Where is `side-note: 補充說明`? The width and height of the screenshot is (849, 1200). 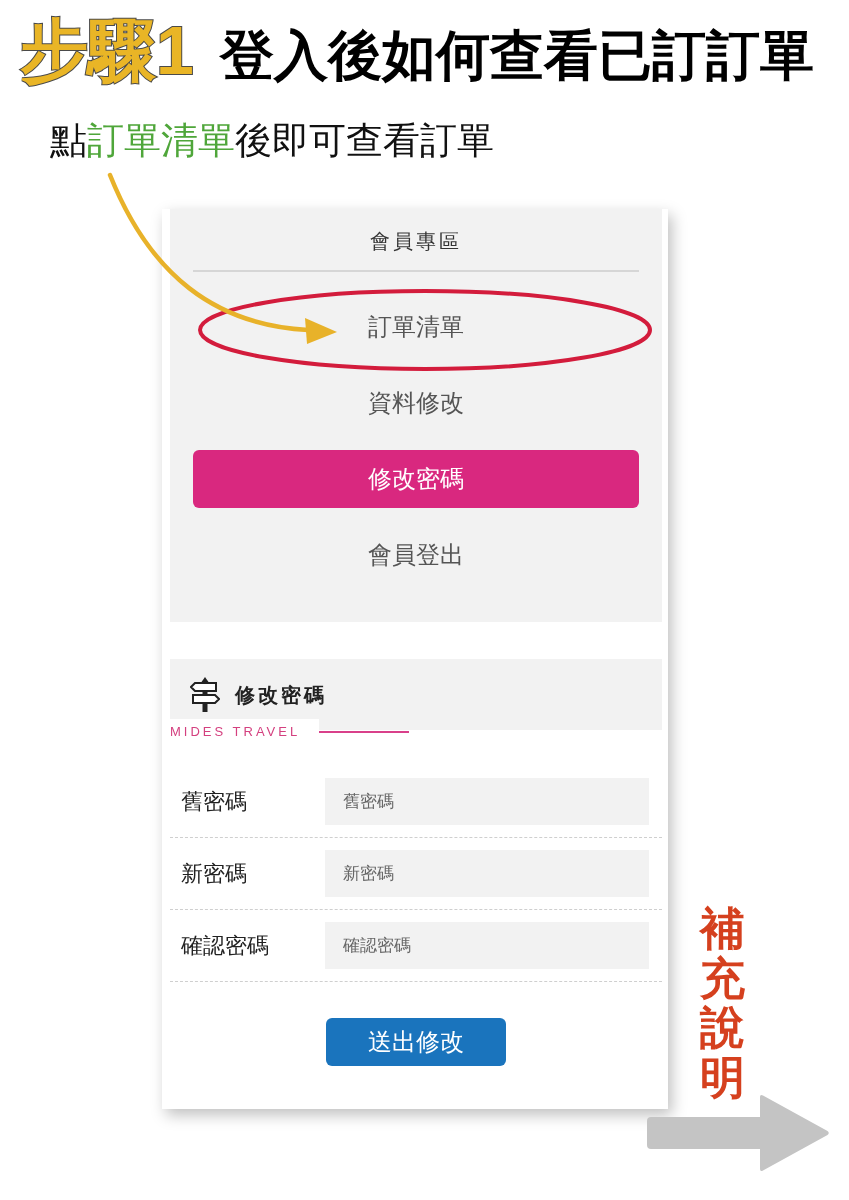 side-note: 補充說明 is located at coordinates (722, 1003).